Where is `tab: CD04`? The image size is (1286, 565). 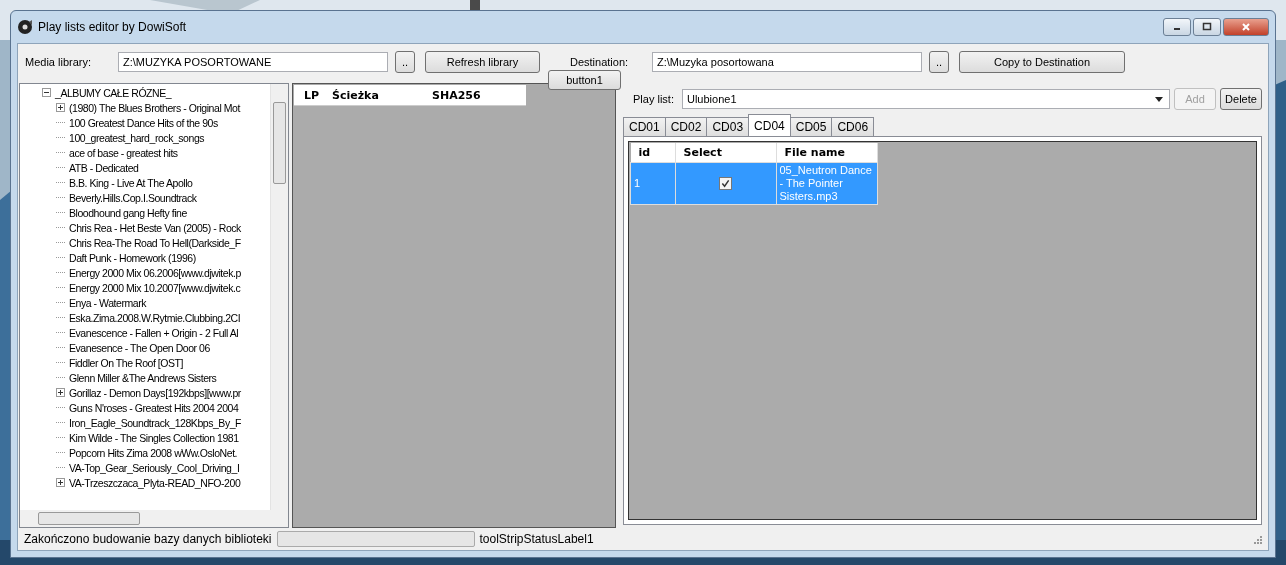 tab: CD04 is located at coordinates (769, 125).